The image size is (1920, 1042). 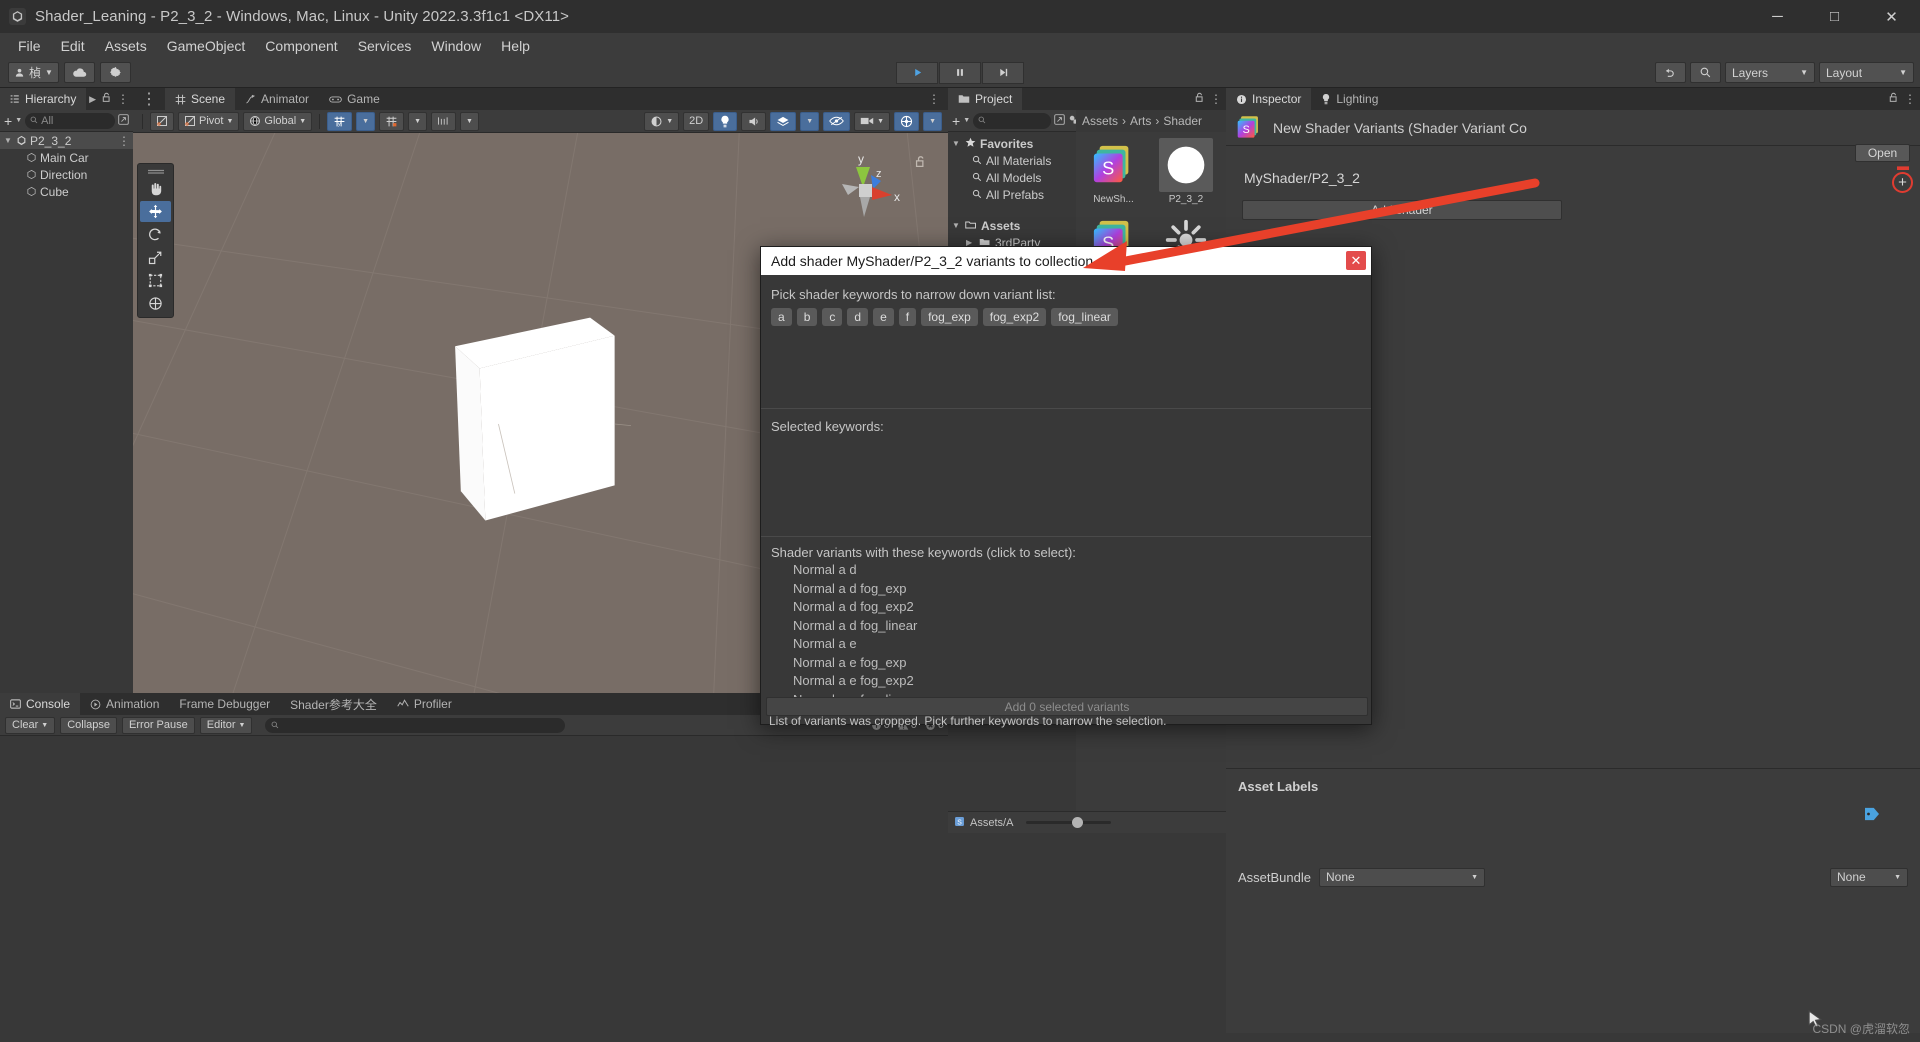 I want to click on add-selected-variants-button: Add 0 selected variants, so click(x=1067, y=706).